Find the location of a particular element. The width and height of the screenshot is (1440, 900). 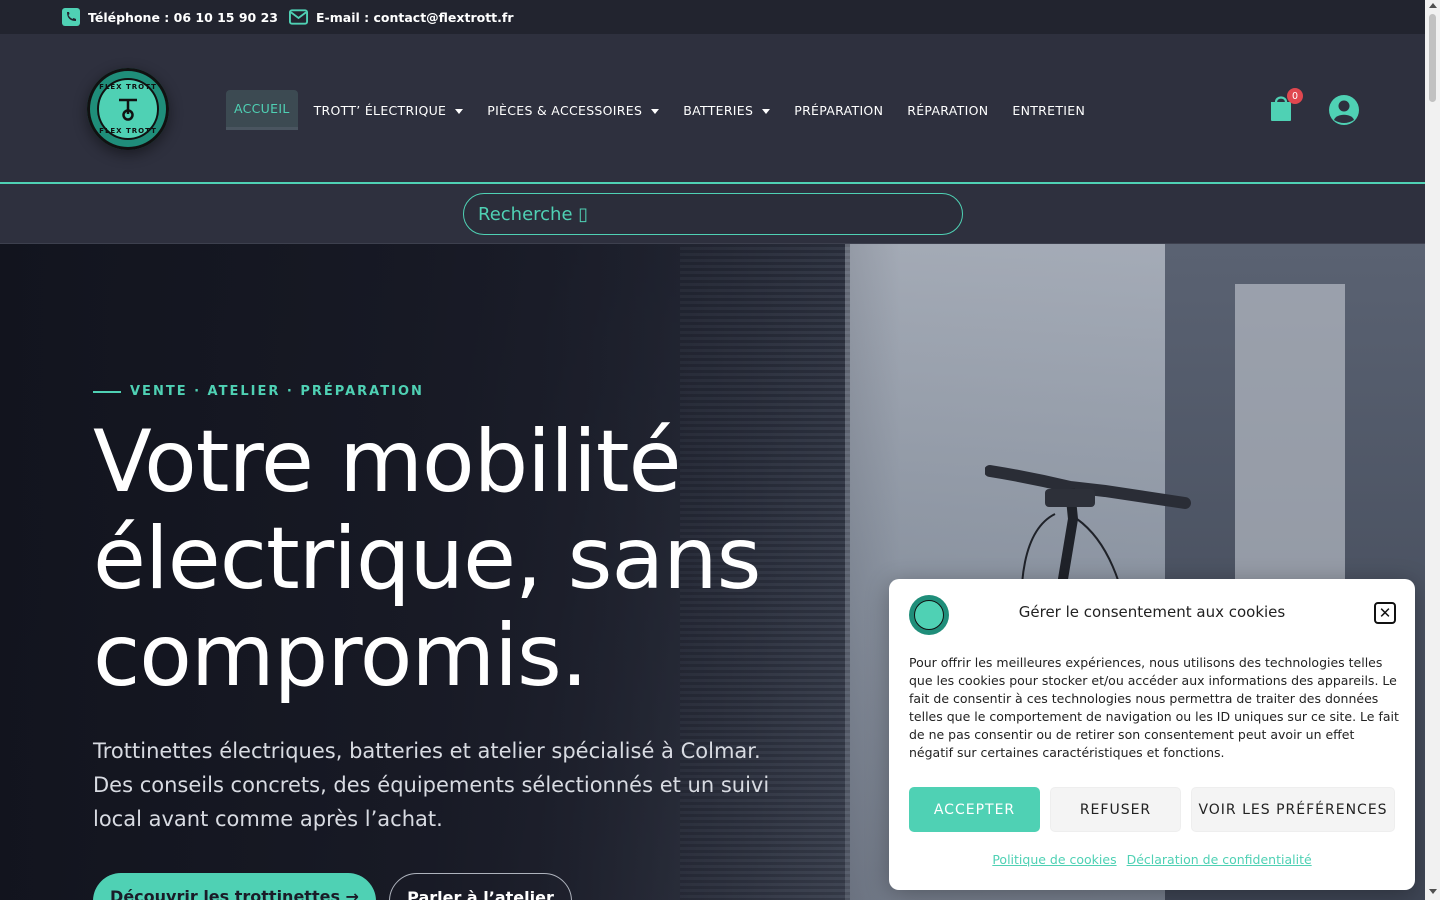

nav-label: ENTRETIEN is located at coordinates (1049, 110).